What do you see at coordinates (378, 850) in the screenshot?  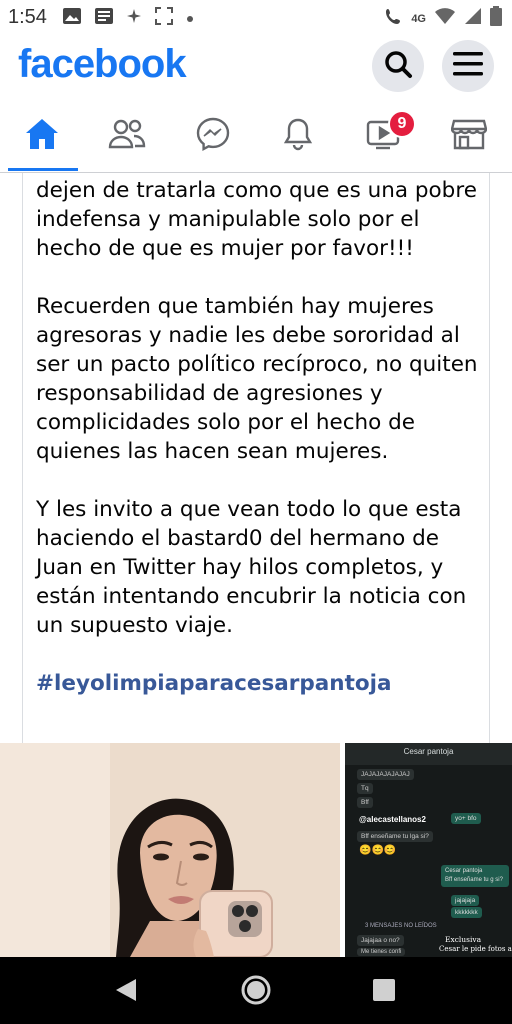 I see `chat-emojis: 😊😊😊` at bounding box center [378, 850].